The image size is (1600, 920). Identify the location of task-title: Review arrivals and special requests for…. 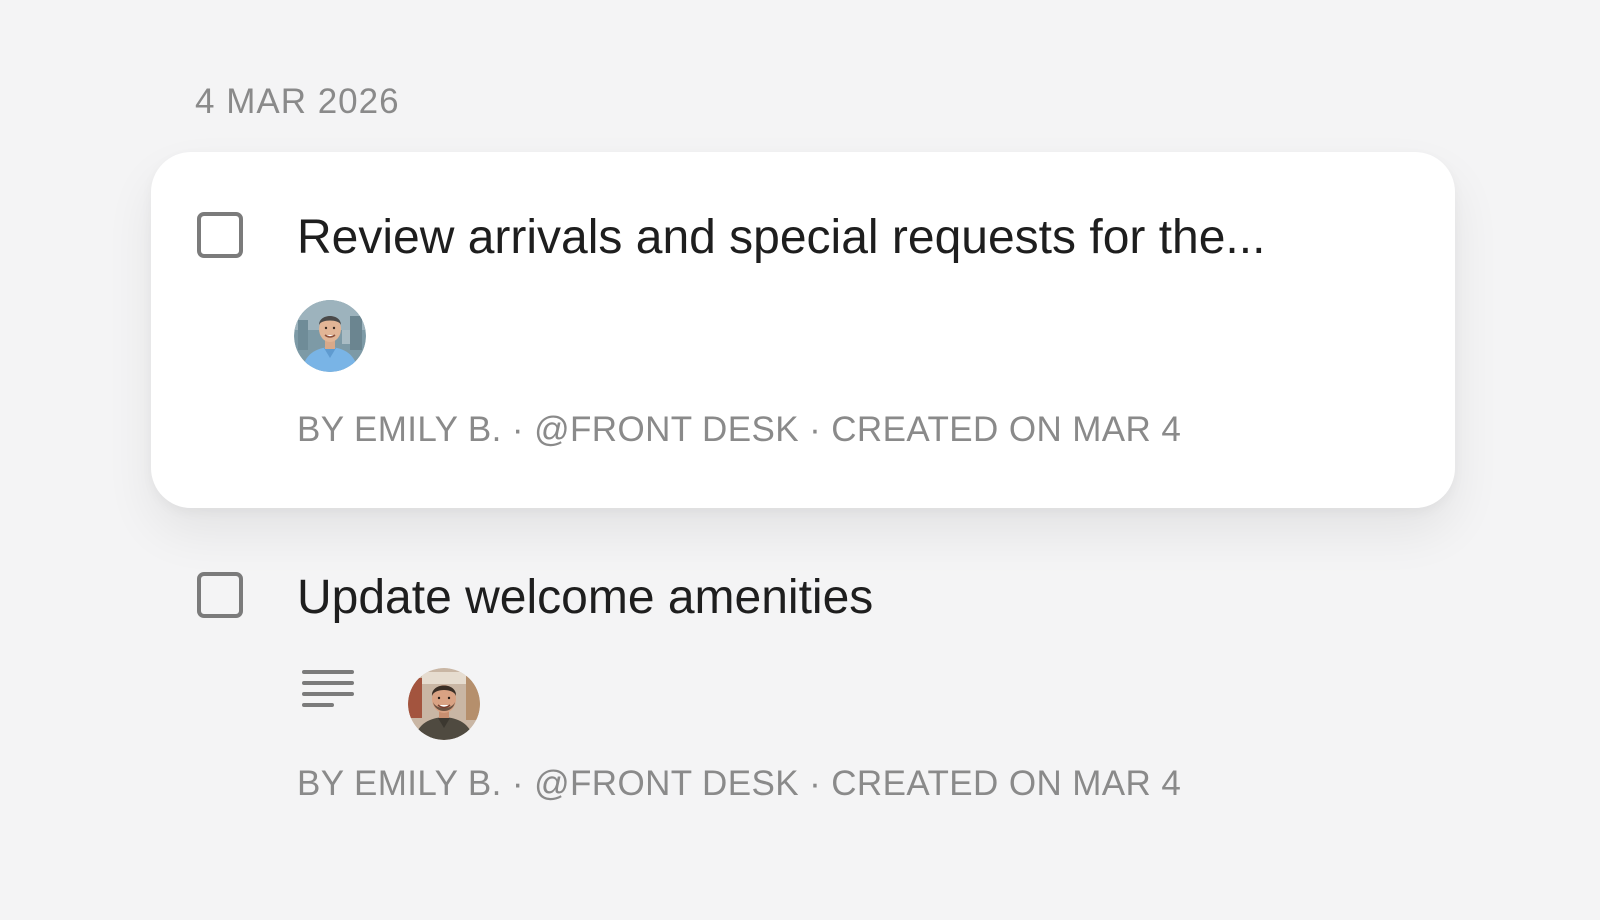
(847, 237).